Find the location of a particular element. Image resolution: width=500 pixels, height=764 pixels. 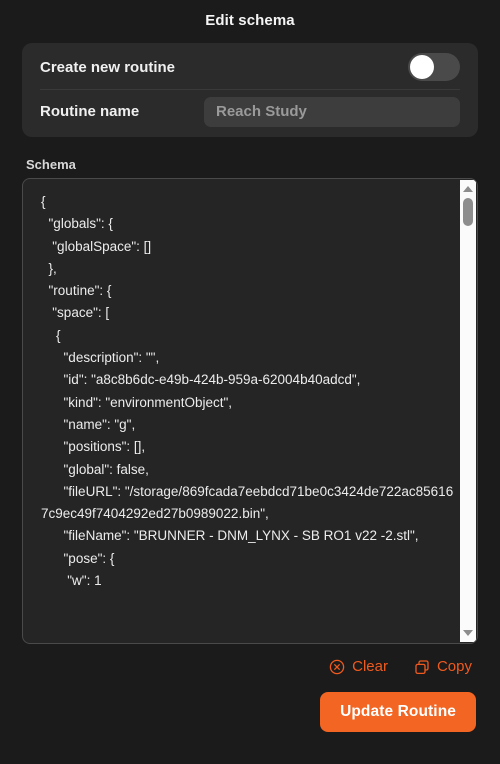

scrollbar-track is located at coordinates (468, 411).